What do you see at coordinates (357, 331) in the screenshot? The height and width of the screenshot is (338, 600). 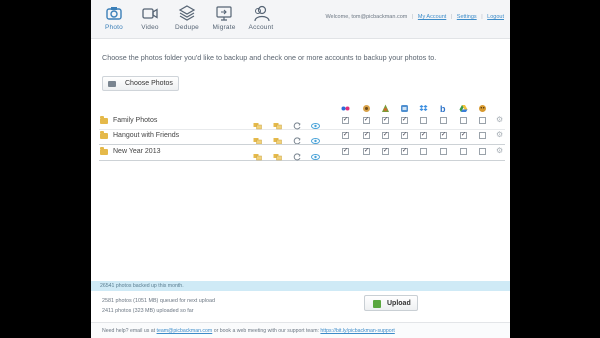 I see `footer-support-link: https://bit.ly/picbackman-support` at bounding box center [357, 331].